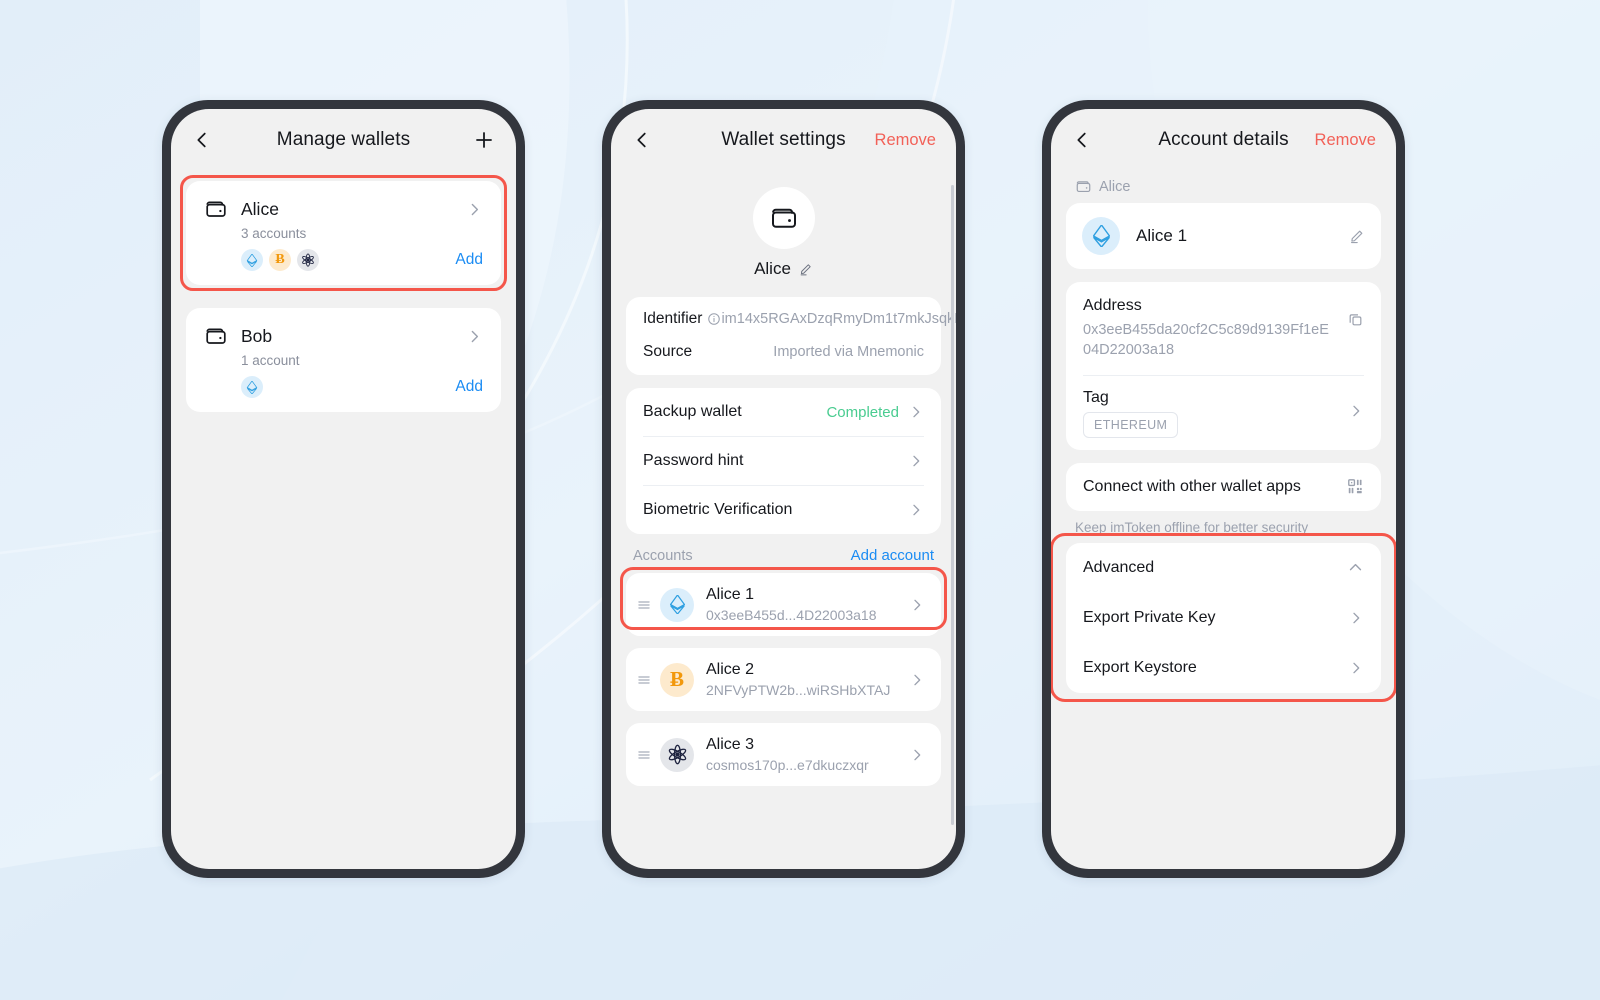 This screenshot has width=1600, height=1000. What do you see at coordinates (783, 218) in the screenshot?
I see `wallet-avatar` at bounding box center [783, 218].